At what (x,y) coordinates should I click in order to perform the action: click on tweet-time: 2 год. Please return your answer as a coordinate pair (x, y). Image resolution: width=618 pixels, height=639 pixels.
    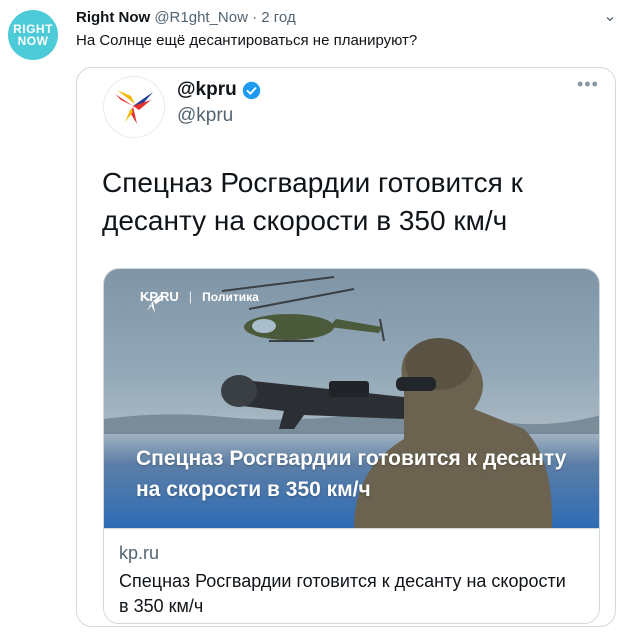
    Looking at the image, I should click on (278, 17).